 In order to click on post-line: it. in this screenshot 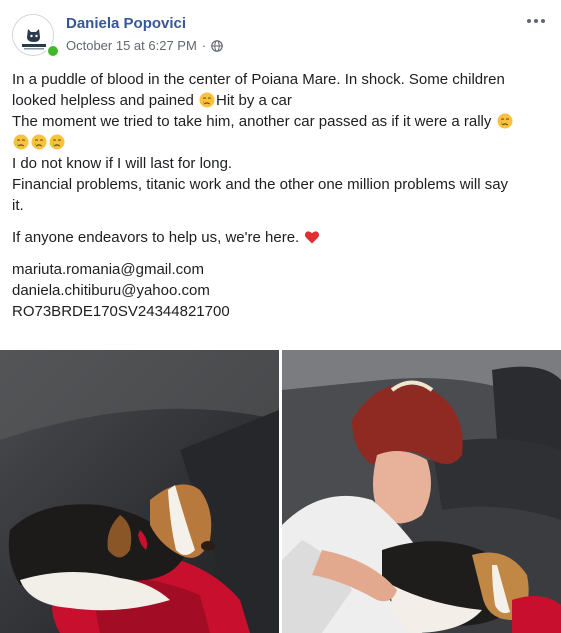, I will do `click(18, 205)`.